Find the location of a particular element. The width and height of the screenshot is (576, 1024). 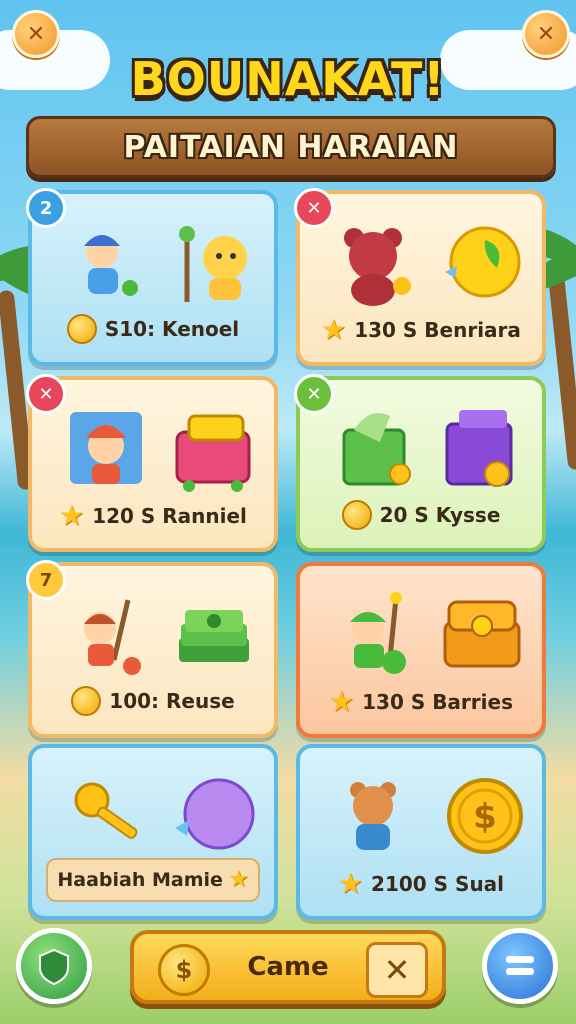

dollar-coin-icon: $ is located at coordinates (485, 816).